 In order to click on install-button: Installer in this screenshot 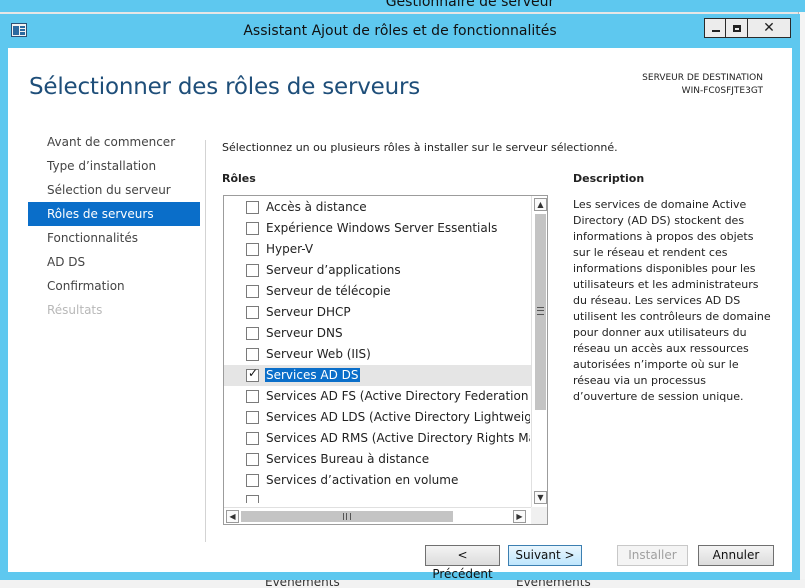, I will do `click(652, 555)`.